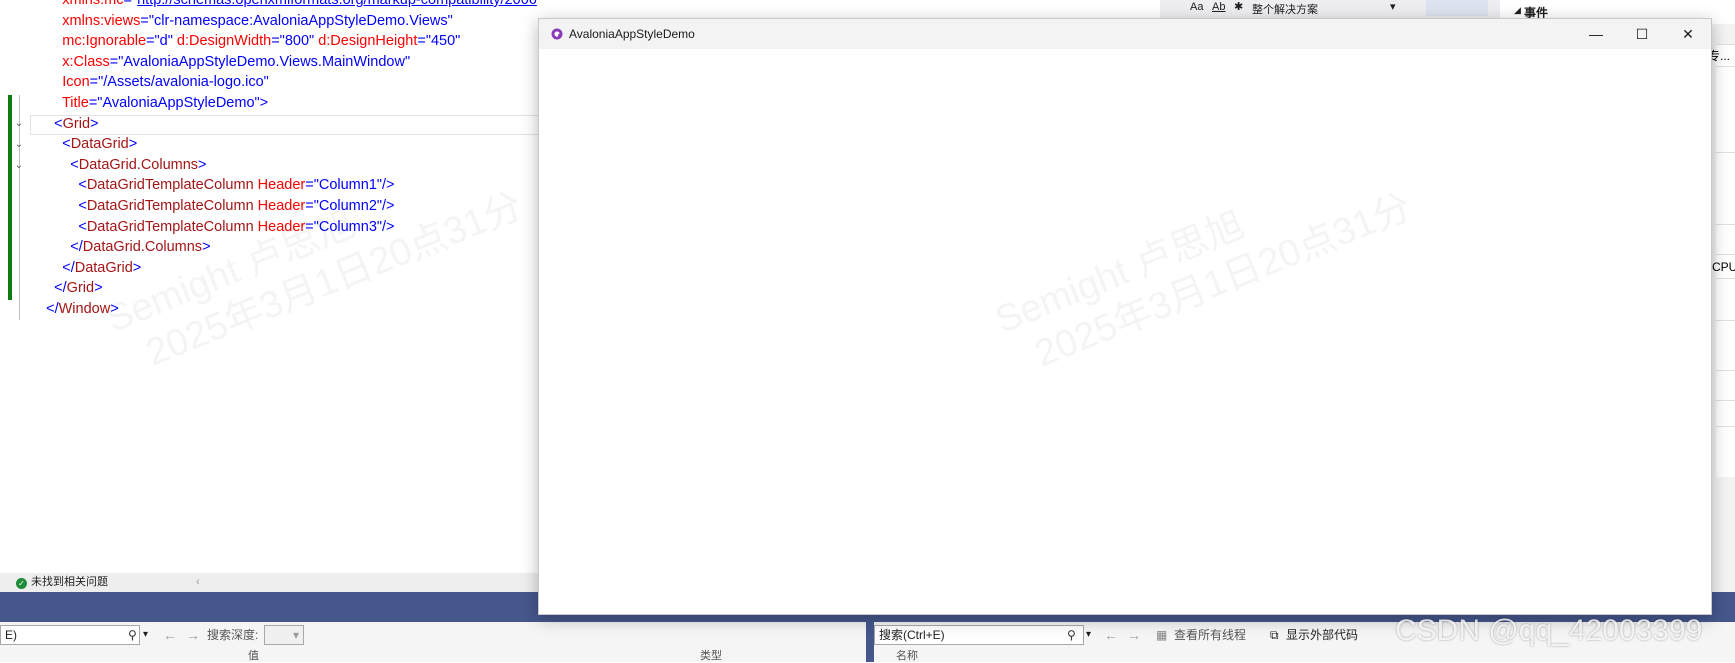 This screenshot has height=663, width=1735. I want to click on code-line: </Grid>, so click(66, 288).